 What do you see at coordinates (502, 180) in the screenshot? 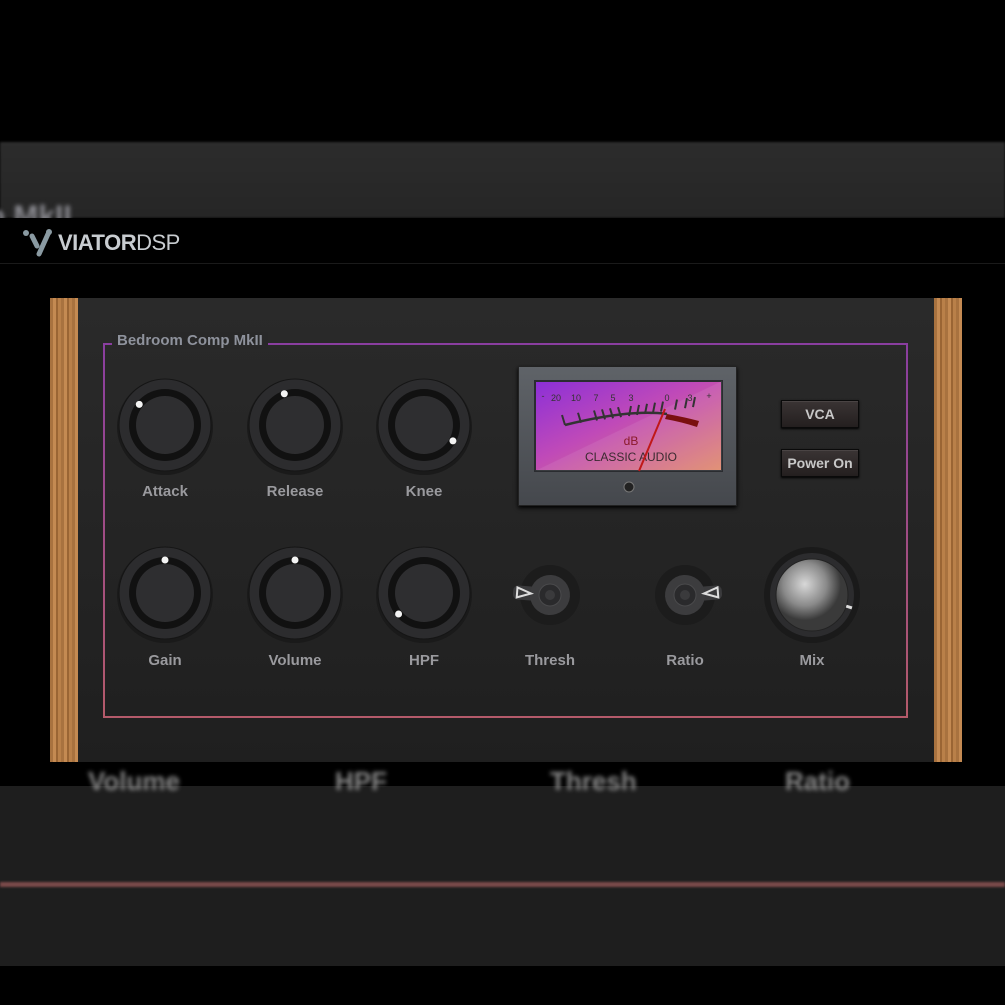
I see `background-blur-band` at bounding box center [502, 180].